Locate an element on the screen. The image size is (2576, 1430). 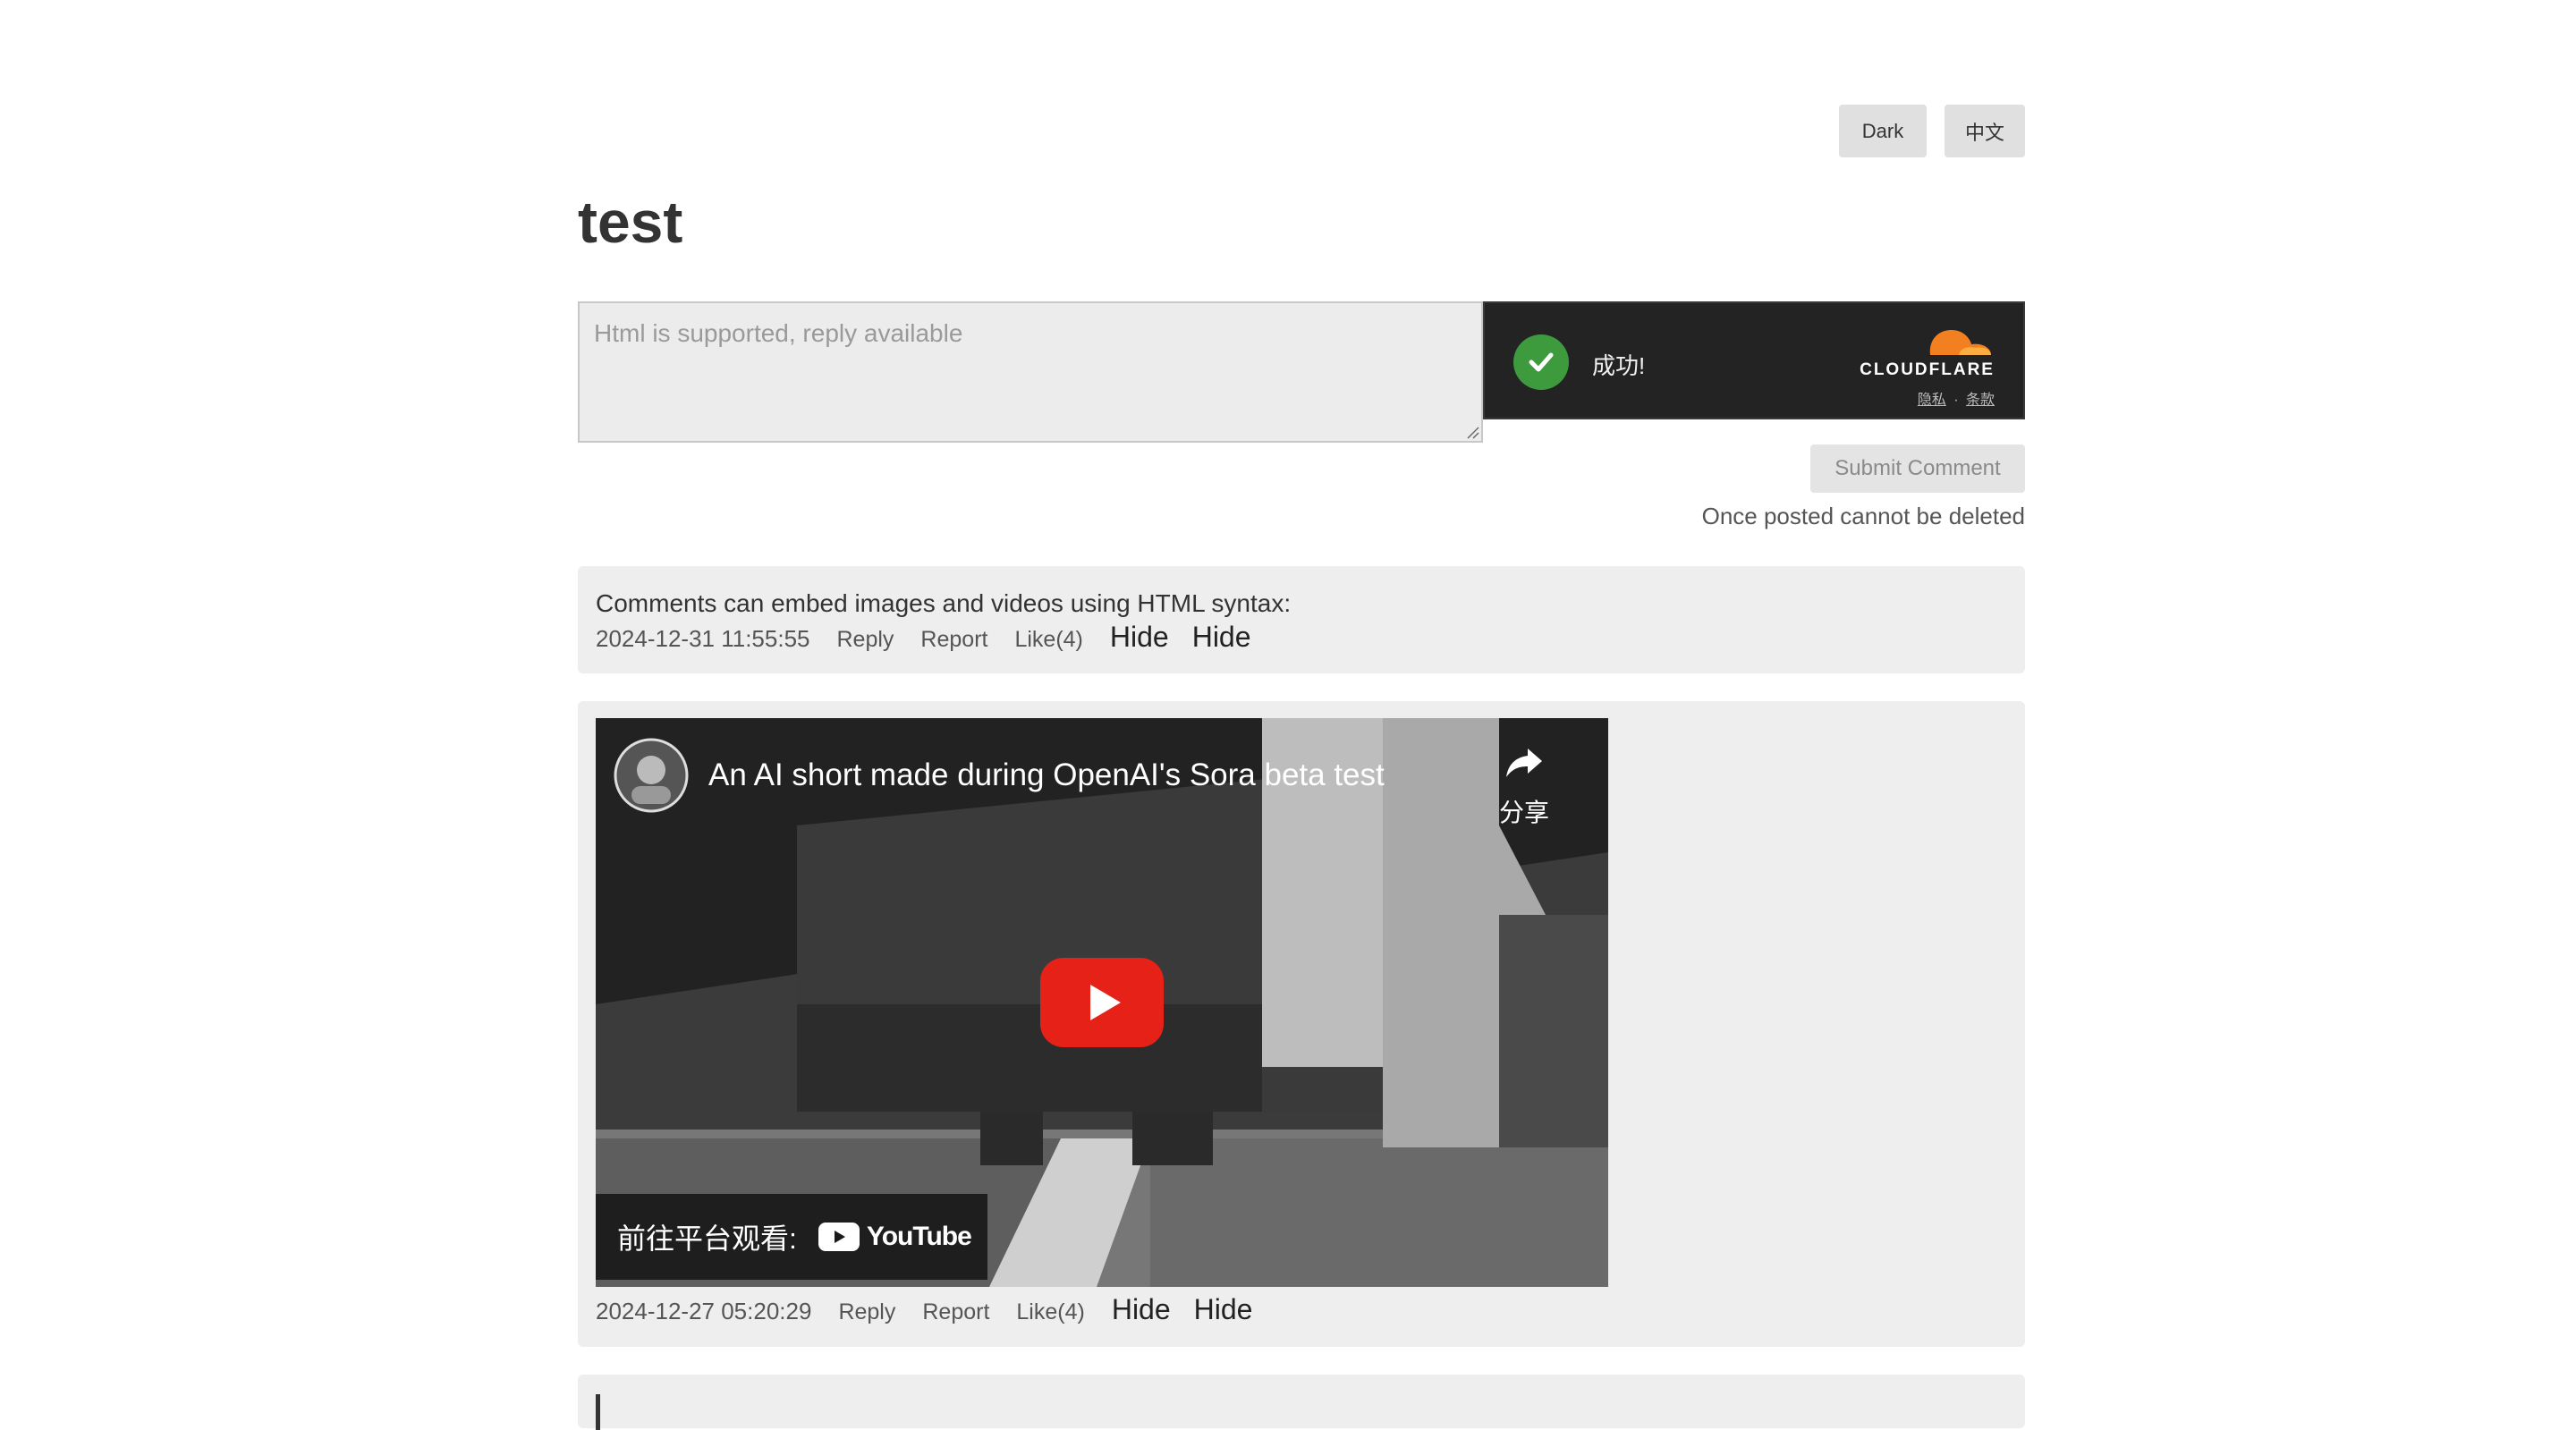
cloudflare-captcha-widget: 成功! CLOUDFLARE 隐私 · 条款 is located at coordinates (1754, 360).